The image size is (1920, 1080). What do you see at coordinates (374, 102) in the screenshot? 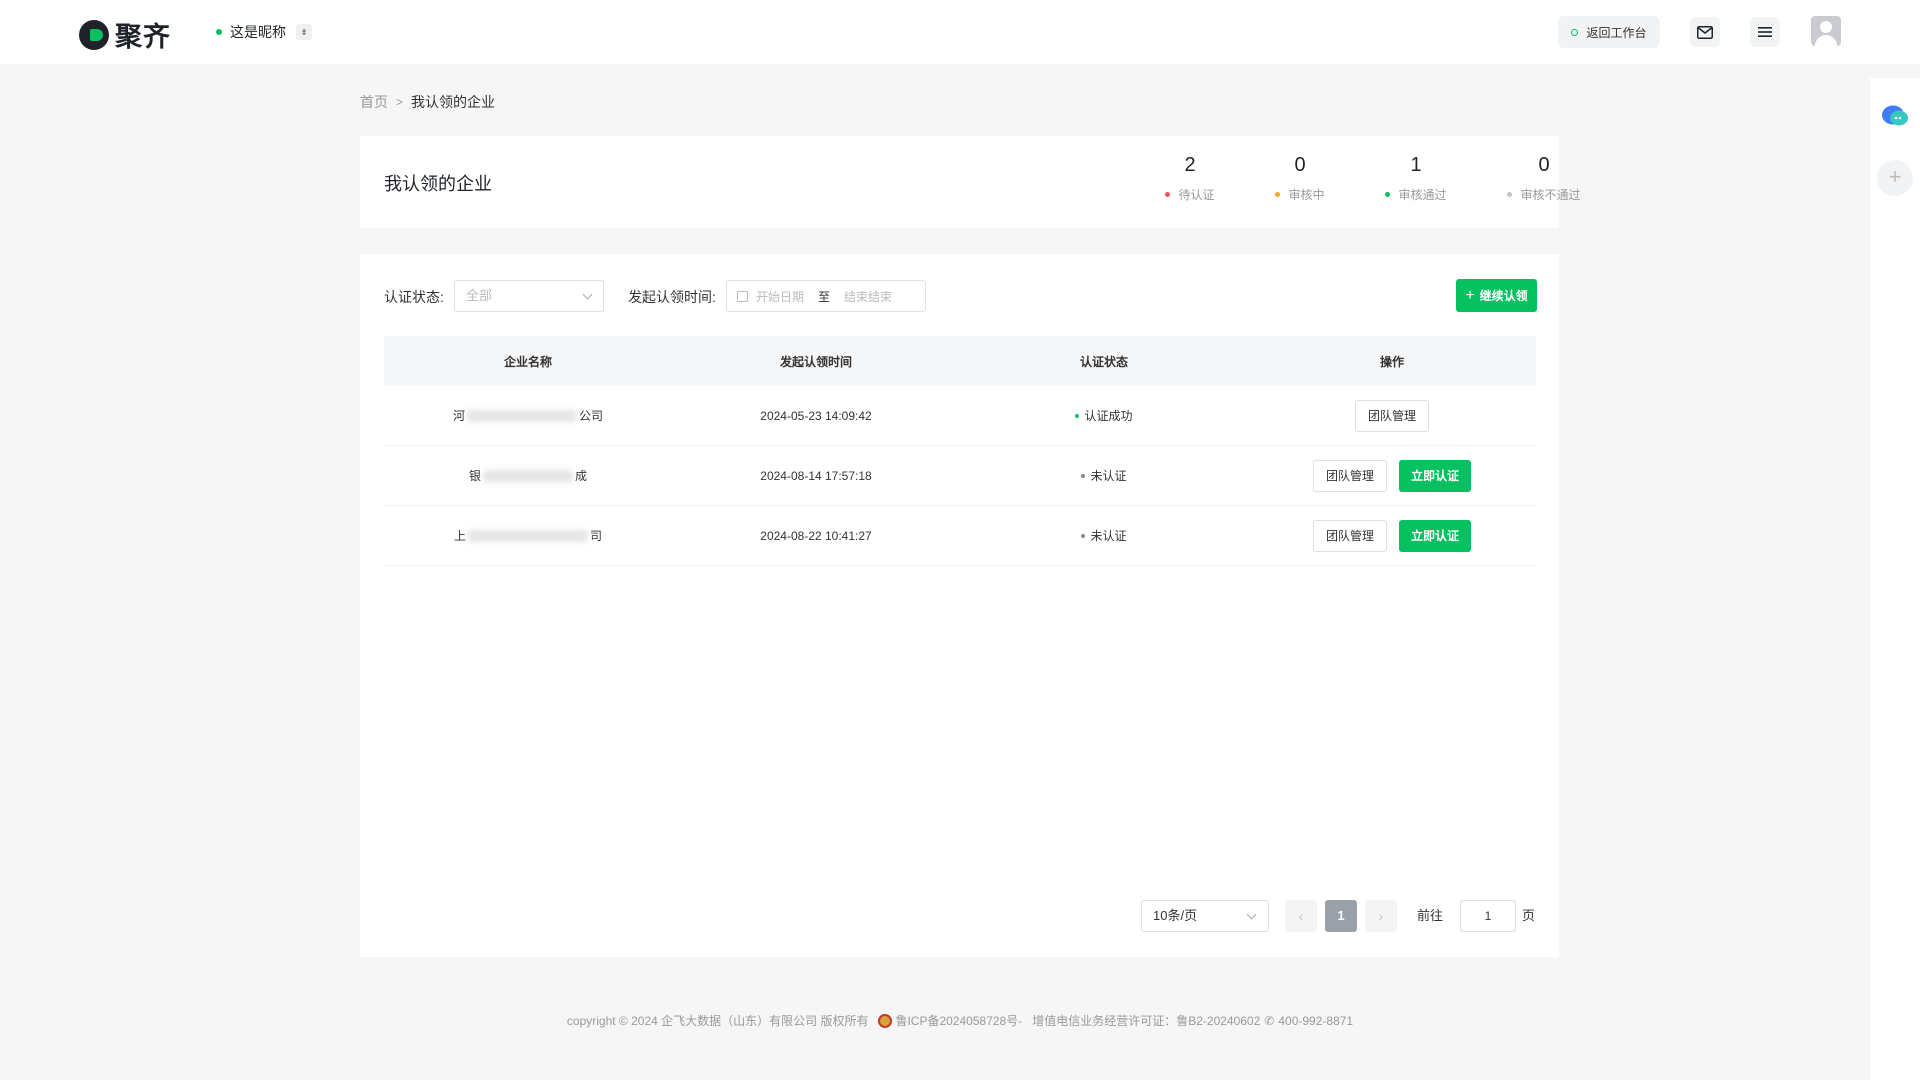
I see `breadcrumb-home-link: 首页` at bounding box center [374, 102].